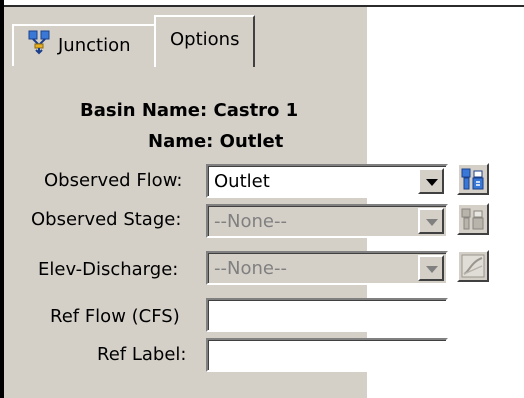  I want to click on element-name-value: Outlet, so click(251, 141).